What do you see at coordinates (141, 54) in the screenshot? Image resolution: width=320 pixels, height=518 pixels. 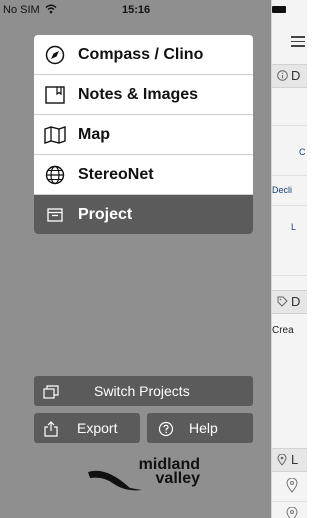 I see `menu-item-label: Compass / Clino` at bounding box center [141, 54].